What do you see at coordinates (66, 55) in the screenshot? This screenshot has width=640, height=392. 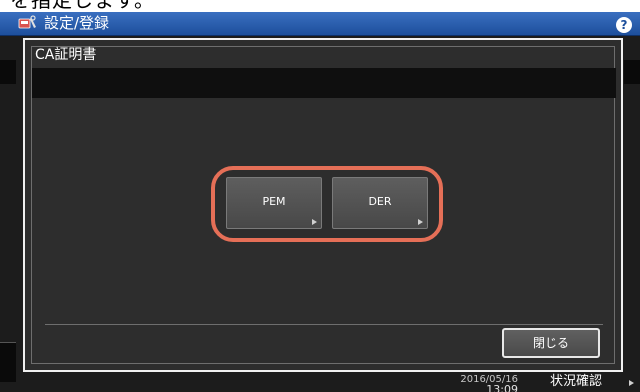 I see `dialog-title: CA証明書` at bounding box center [66, 55].